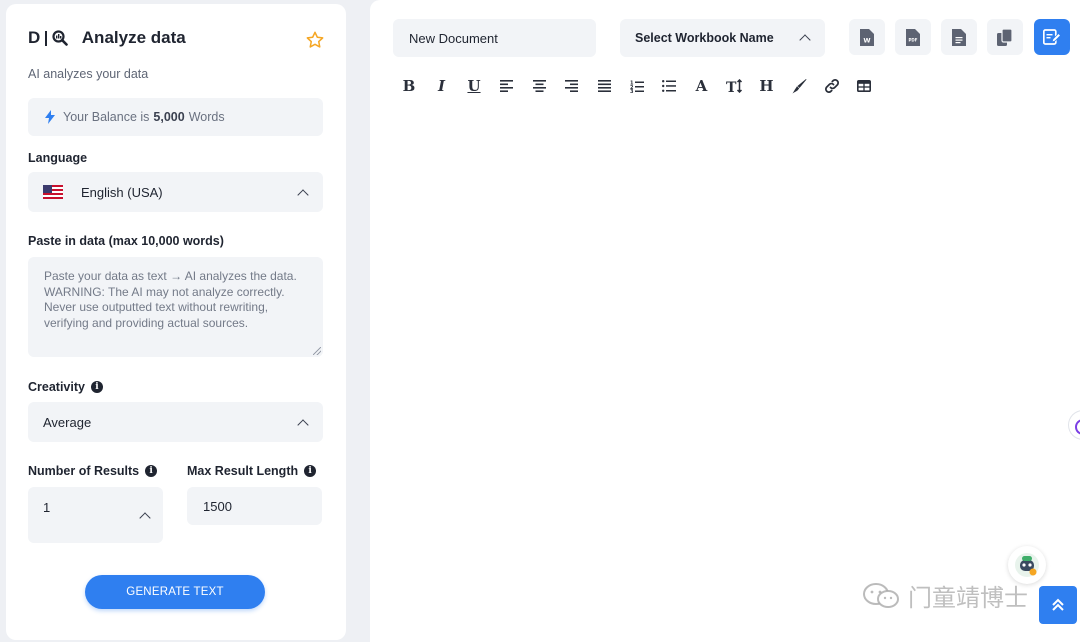 This screenshot has height=642, width=1080. I want to click on word-export-button: W, so click(867, 37).